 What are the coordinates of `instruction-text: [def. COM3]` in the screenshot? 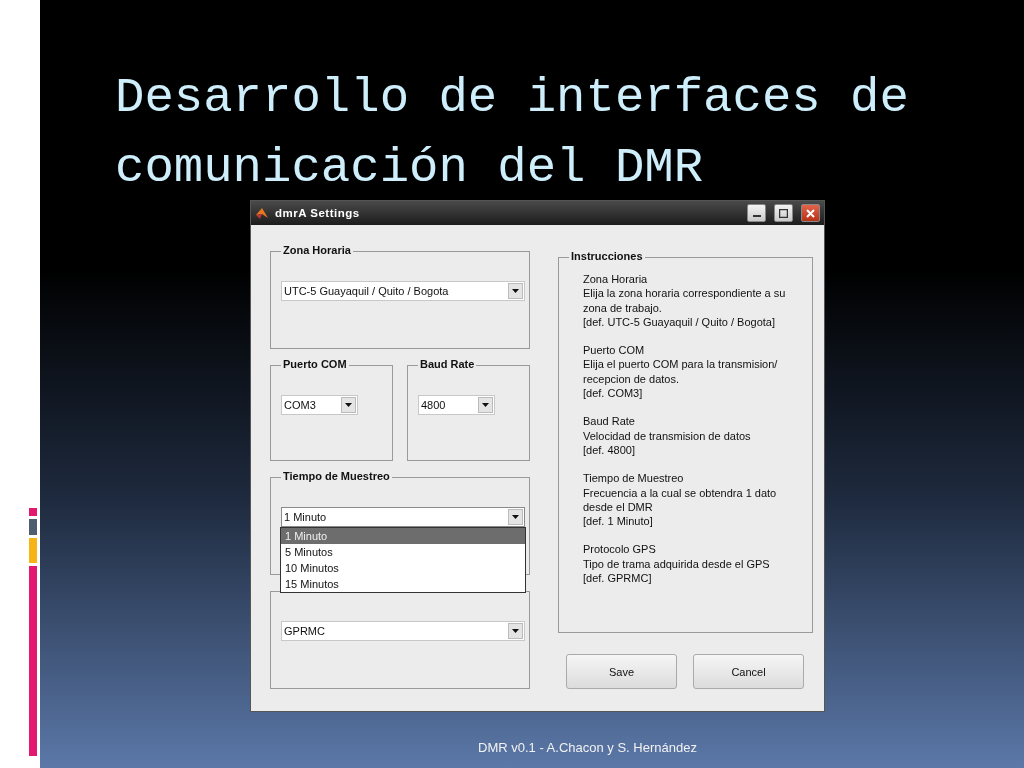 It's located at (613, 393).